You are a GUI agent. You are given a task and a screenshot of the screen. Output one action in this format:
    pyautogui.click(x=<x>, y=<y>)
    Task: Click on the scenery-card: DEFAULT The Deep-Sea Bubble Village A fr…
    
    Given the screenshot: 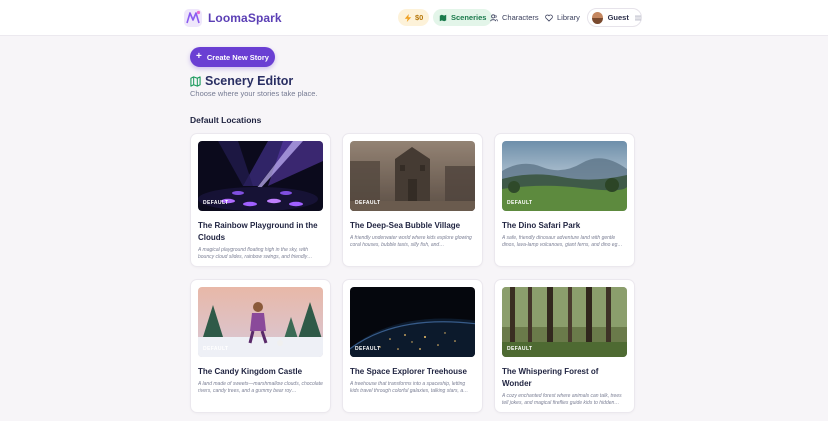 What is the action you would take?
    pyautogui.click(x=412, y=200)
    